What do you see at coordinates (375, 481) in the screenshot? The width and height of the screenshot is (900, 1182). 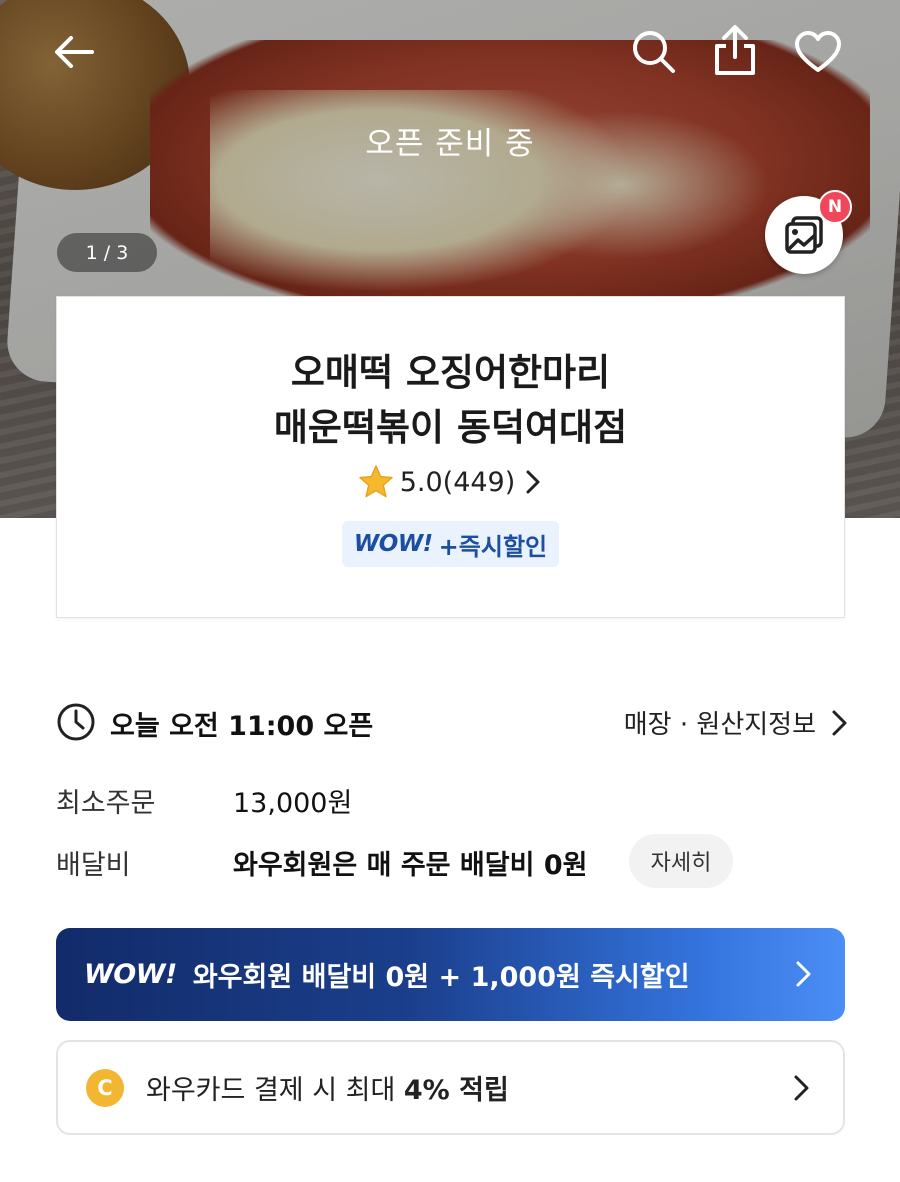 I see `star-icon` at bounding box center [375, 481].